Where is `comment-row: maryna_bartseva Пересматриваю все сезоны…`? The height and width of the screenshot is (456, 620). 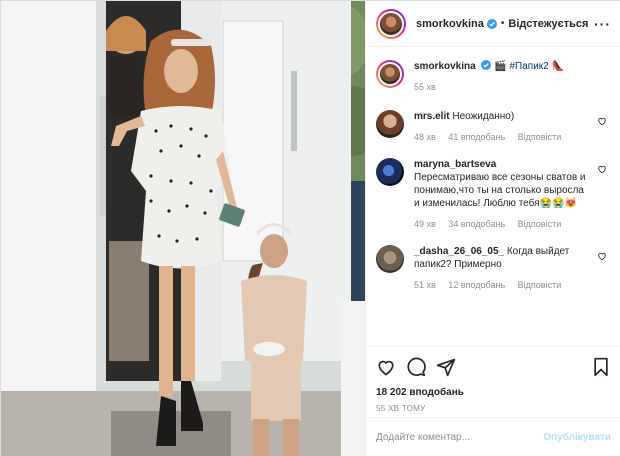
comment-row: maryna_bartseva Пересматриваю все сезоны… is located at coordinates (493, 193).